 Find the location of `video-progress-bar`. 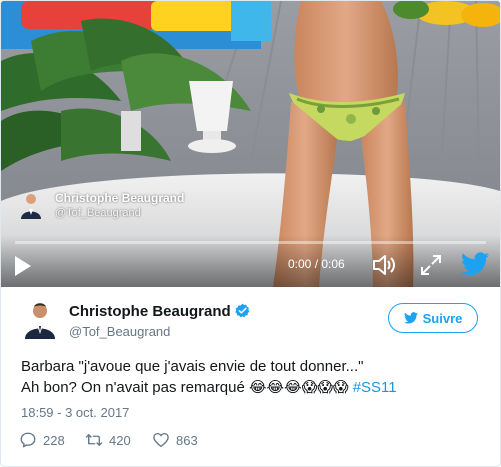

video-progress-bar is located at coordinates (250, 242).